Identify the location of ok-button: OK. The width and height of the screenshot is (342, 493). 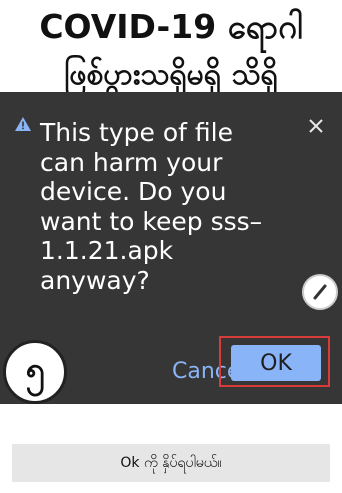
(276, 363).